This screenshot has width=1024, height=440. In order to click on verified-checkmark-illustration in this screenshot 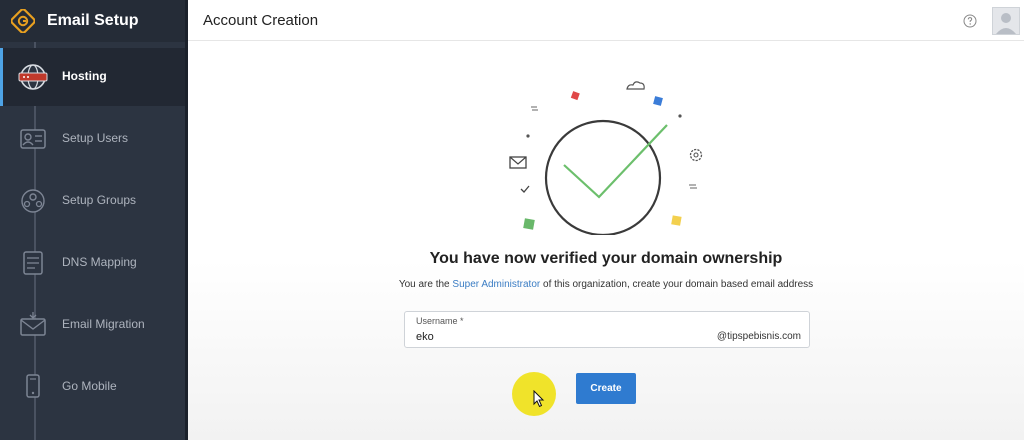, I will do `click(606, 158)`.